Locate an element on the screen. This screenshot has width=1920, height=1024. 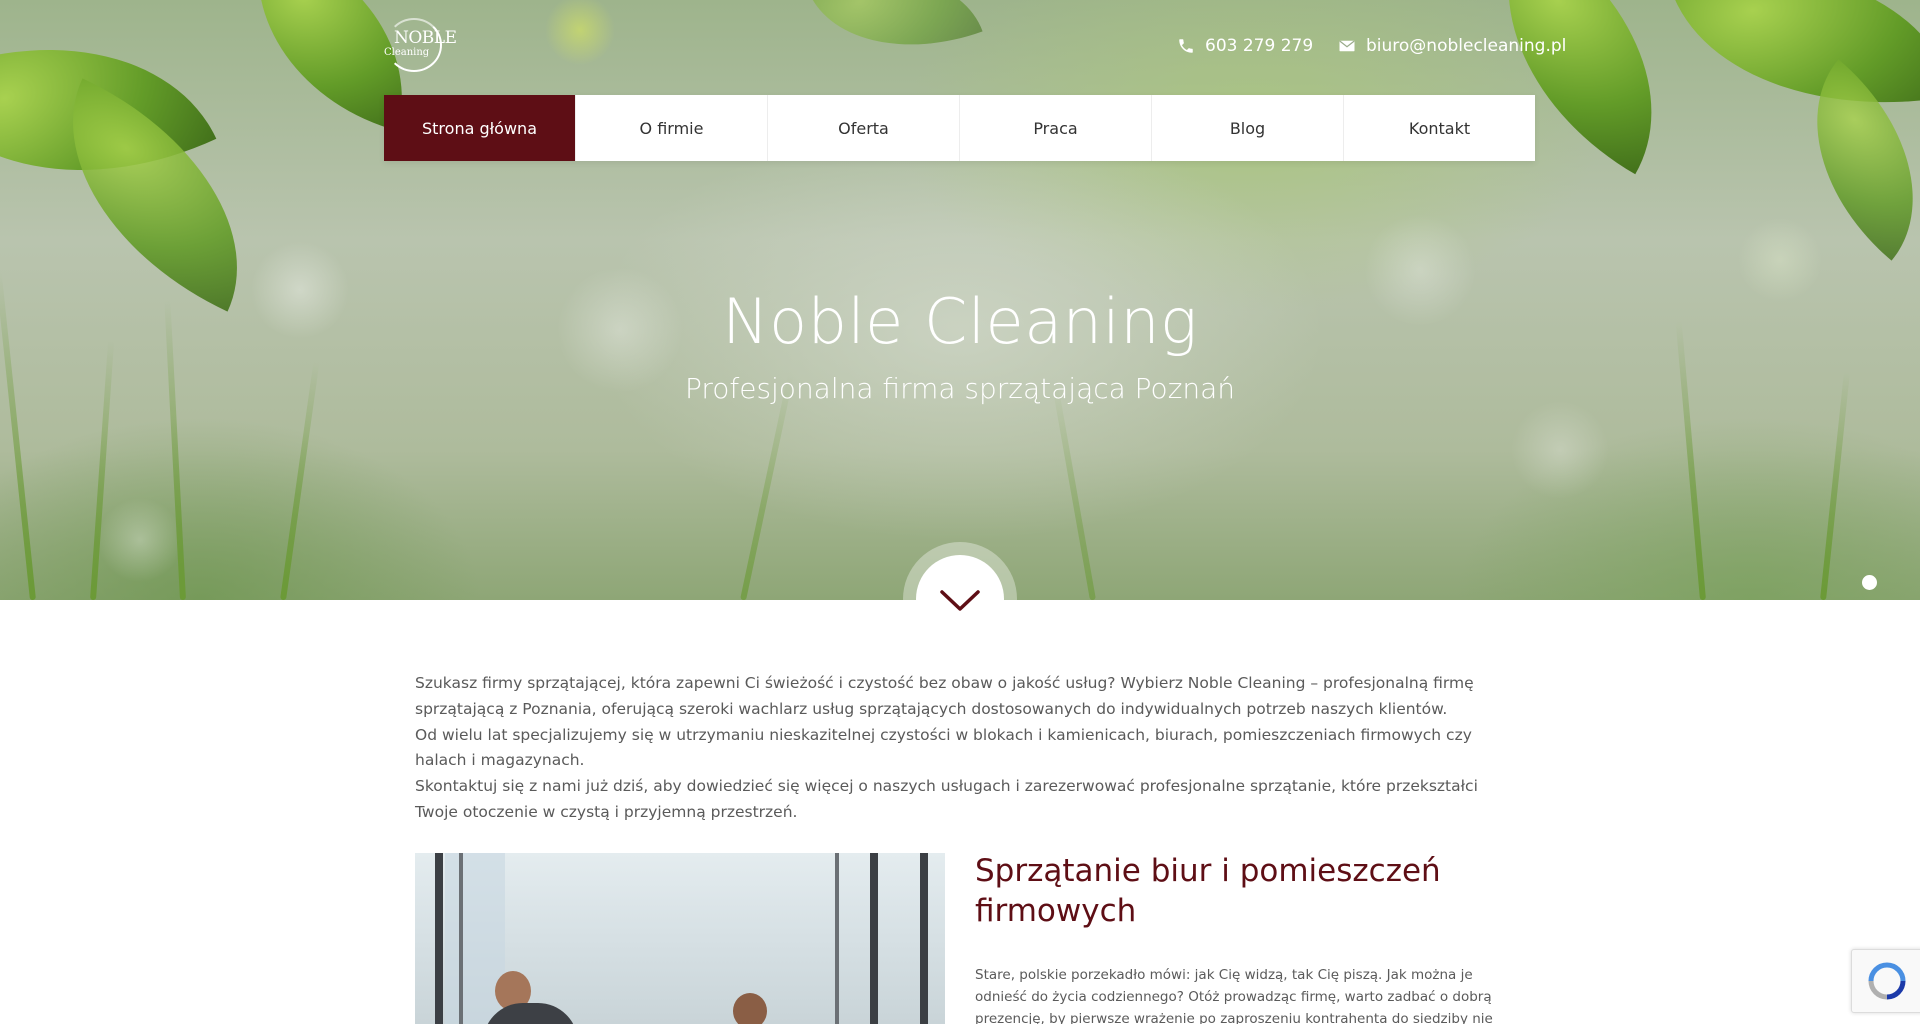
office-cleaning-photo is located at coordinates (680, 938).